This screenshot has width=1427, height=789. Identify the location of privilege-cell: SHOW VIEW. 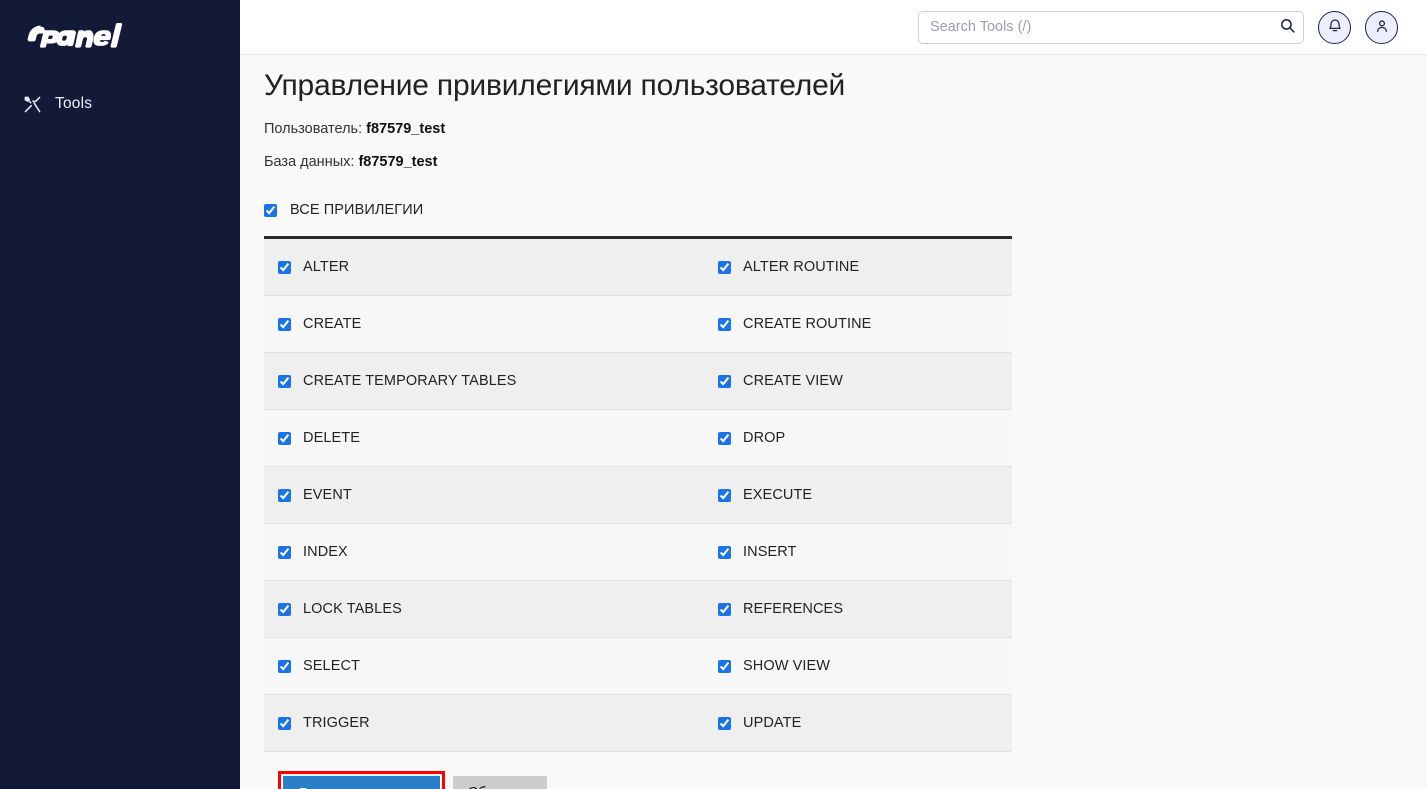
(862, 666).